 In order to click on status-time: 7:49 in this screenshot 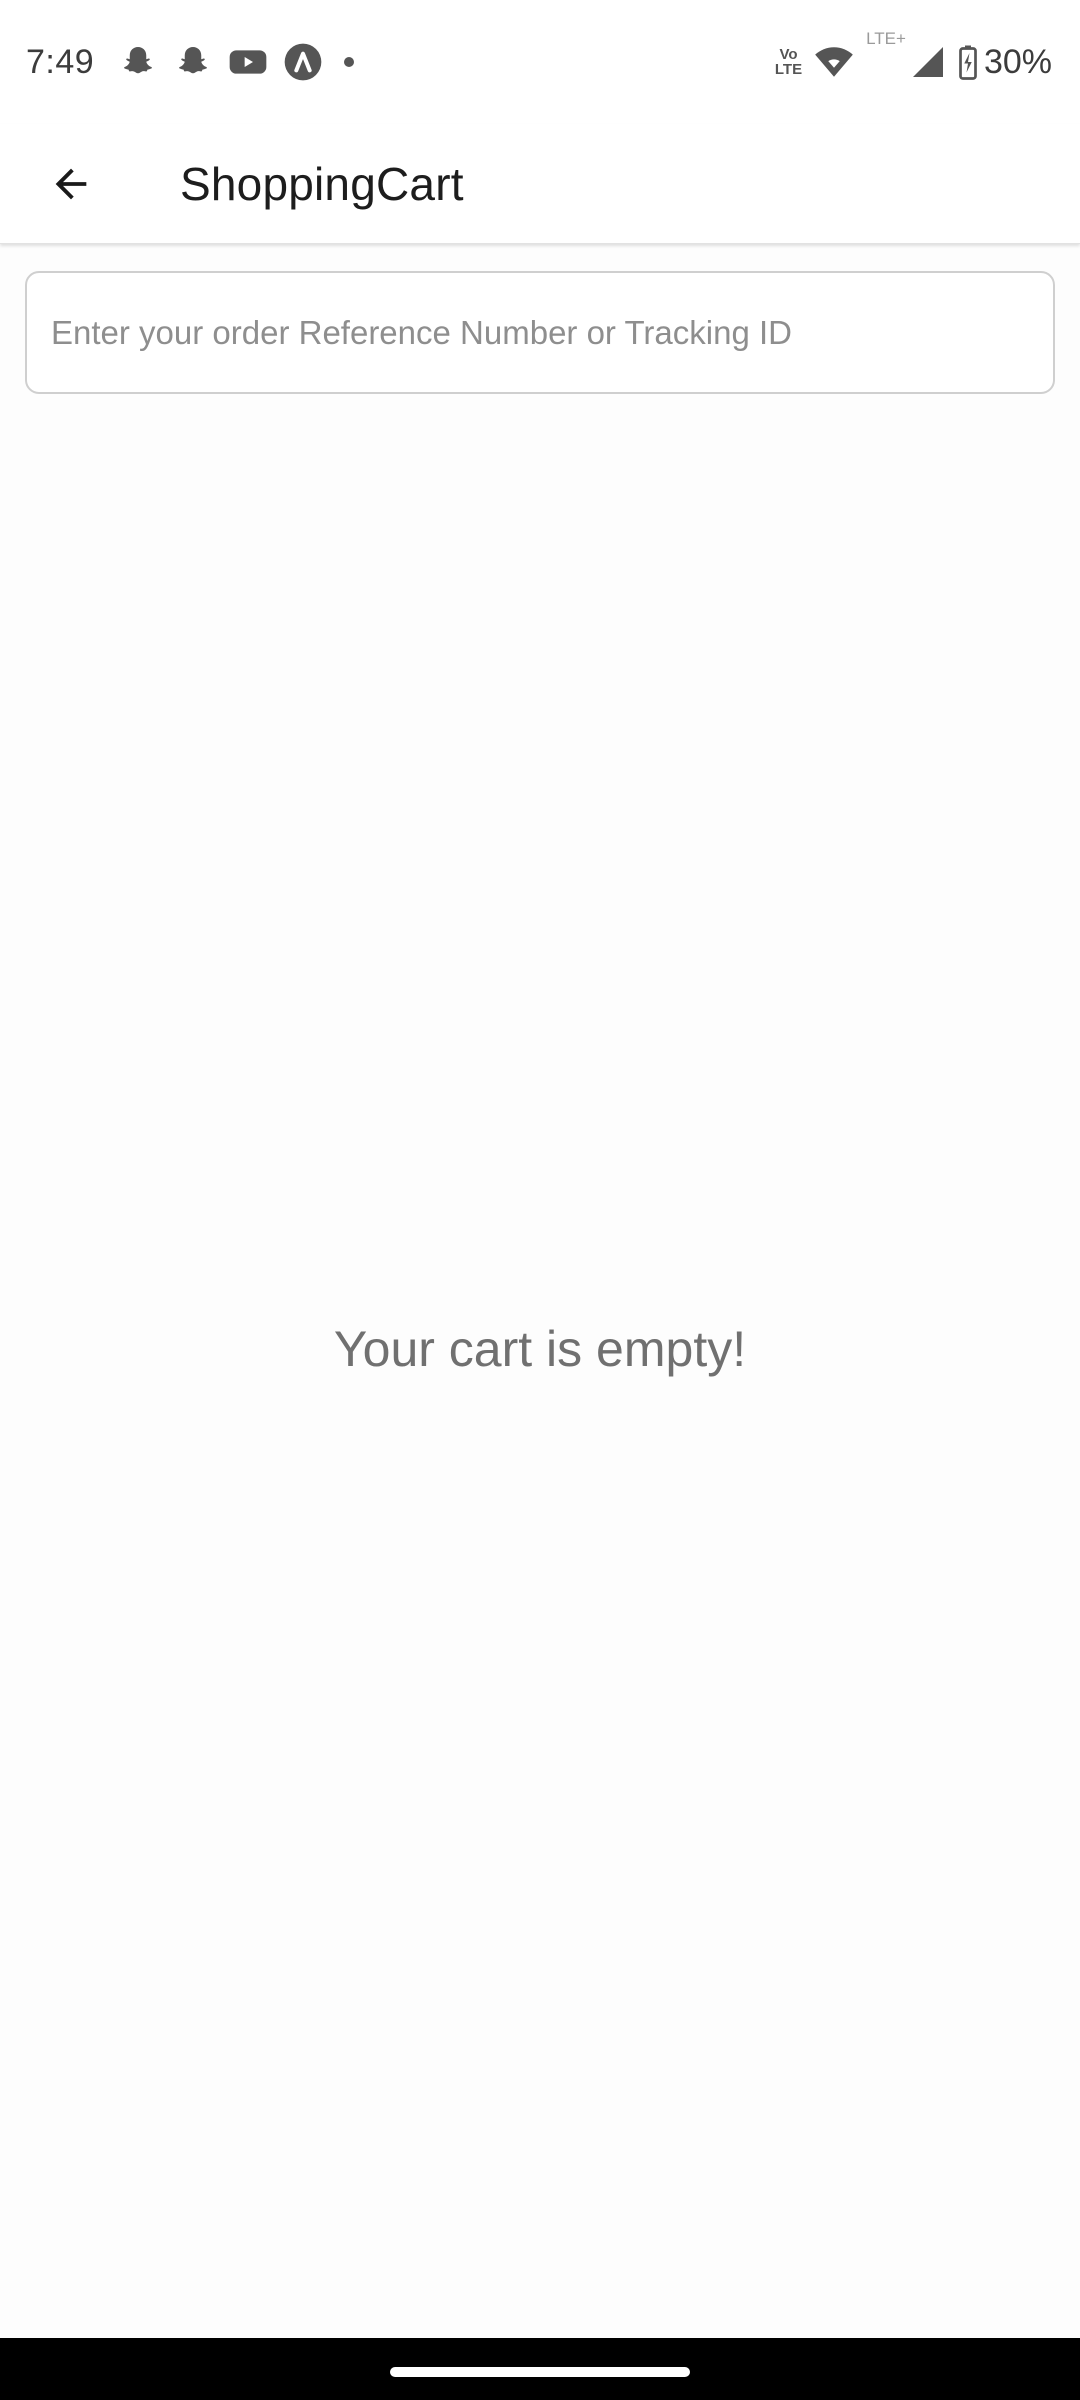, I will do `click(60, 61)`.